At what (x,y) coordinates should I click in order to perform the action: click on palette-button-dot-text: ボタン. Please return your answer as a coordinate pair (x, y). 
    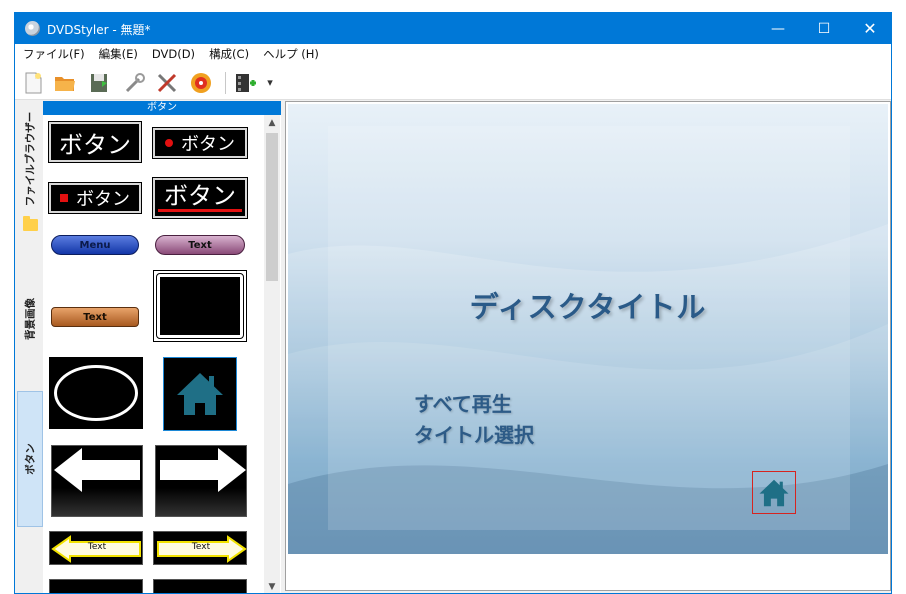
    Looking at the image, I should click on (200, 143).